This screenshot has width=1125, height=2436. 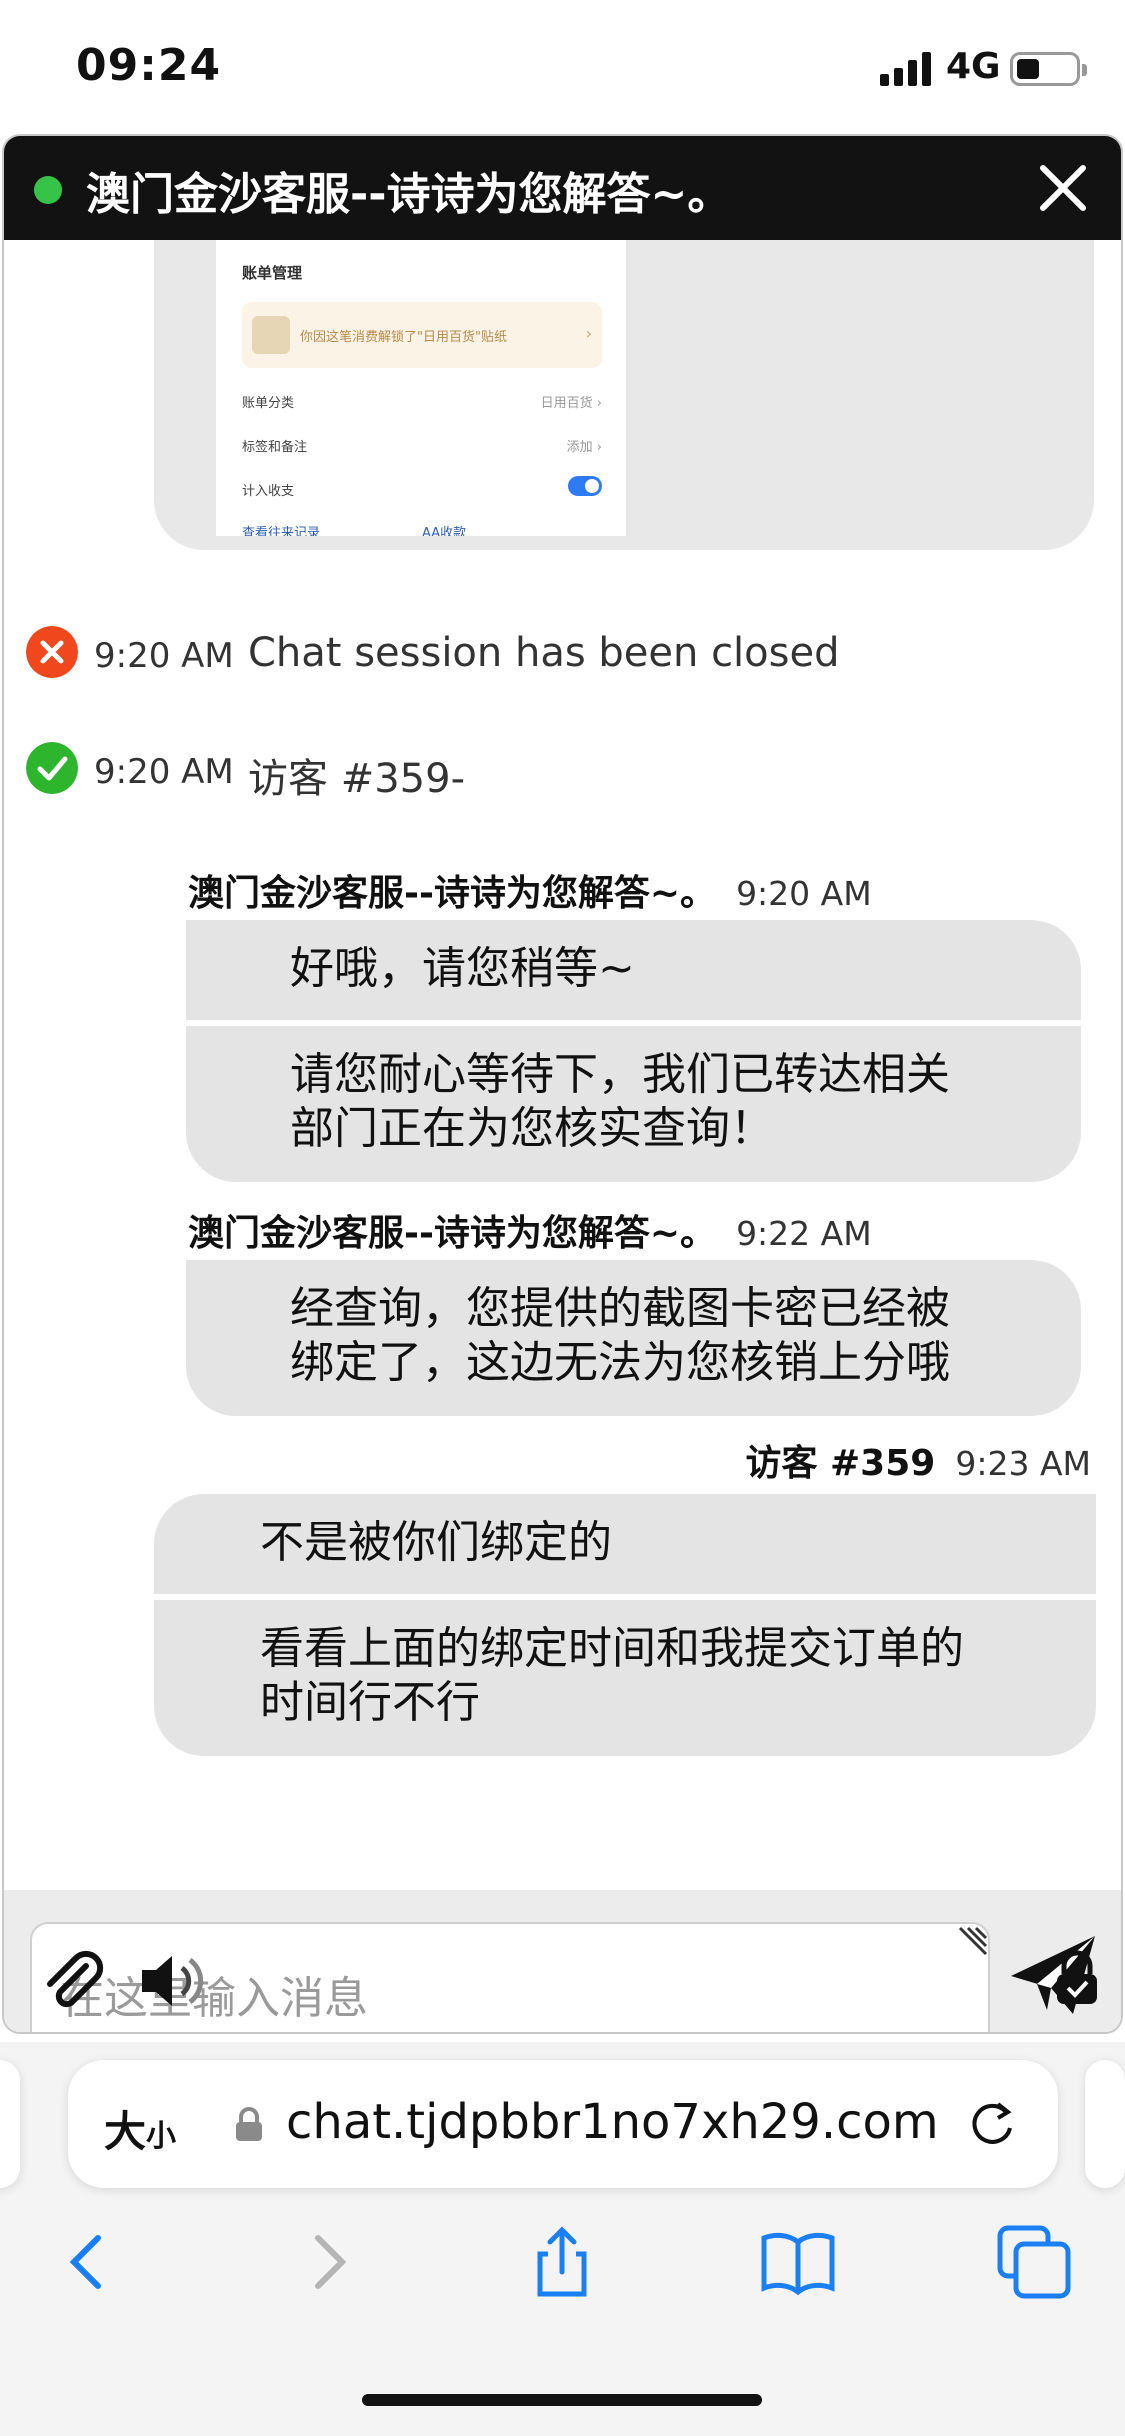 I want to click on agent-message: 好哦，请您稍等~, so click(x=633, y=970).